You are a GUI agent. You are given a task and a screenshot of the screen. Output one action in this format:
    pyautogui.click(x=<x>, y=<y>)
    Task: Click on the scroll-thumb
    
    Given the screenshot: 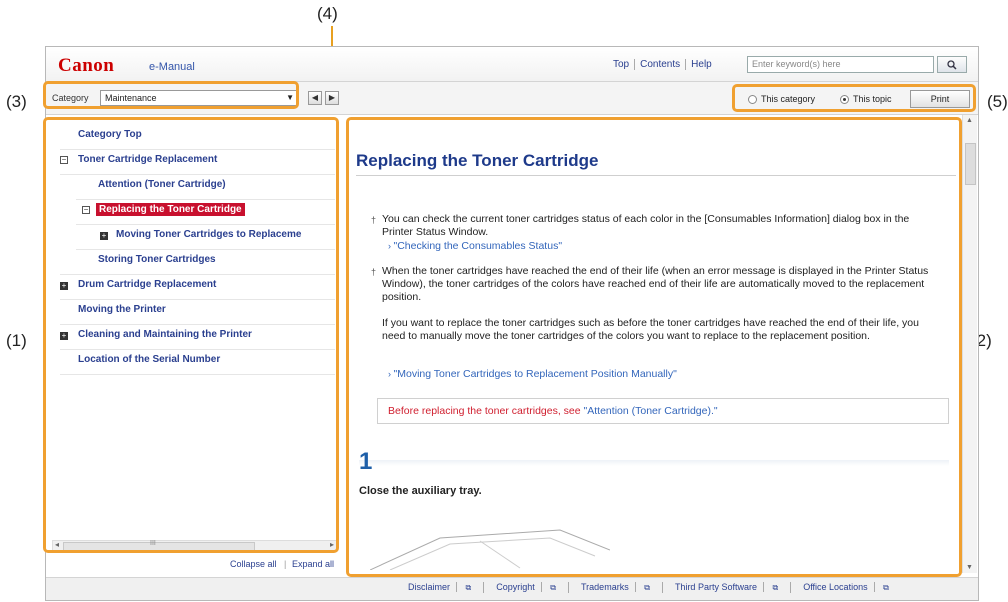 What is the action you would take?
    pyautogui.click(x=970, y=164)
    